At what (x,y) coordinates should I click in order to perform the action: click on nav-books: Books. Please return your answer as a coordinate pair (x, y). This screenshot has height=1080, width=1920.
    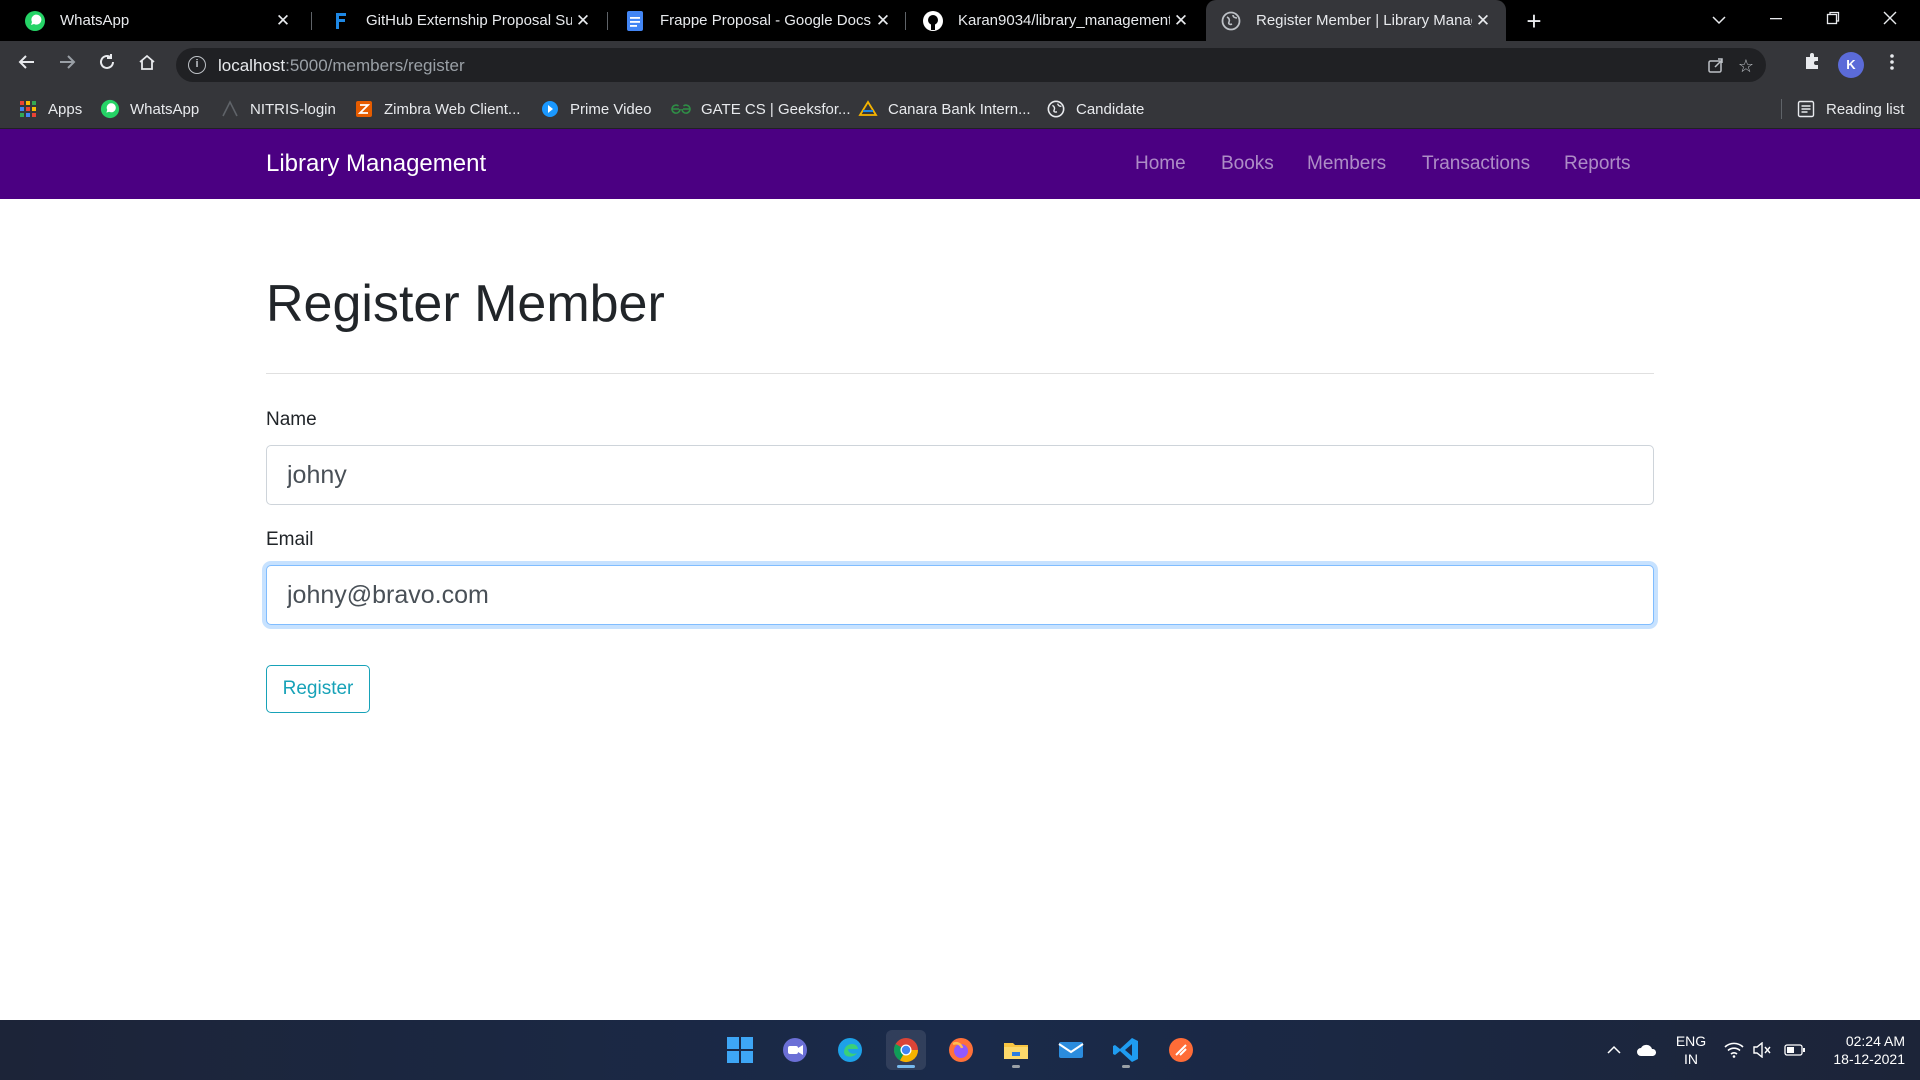
    Looking at the image, I should click on (1247, 164).